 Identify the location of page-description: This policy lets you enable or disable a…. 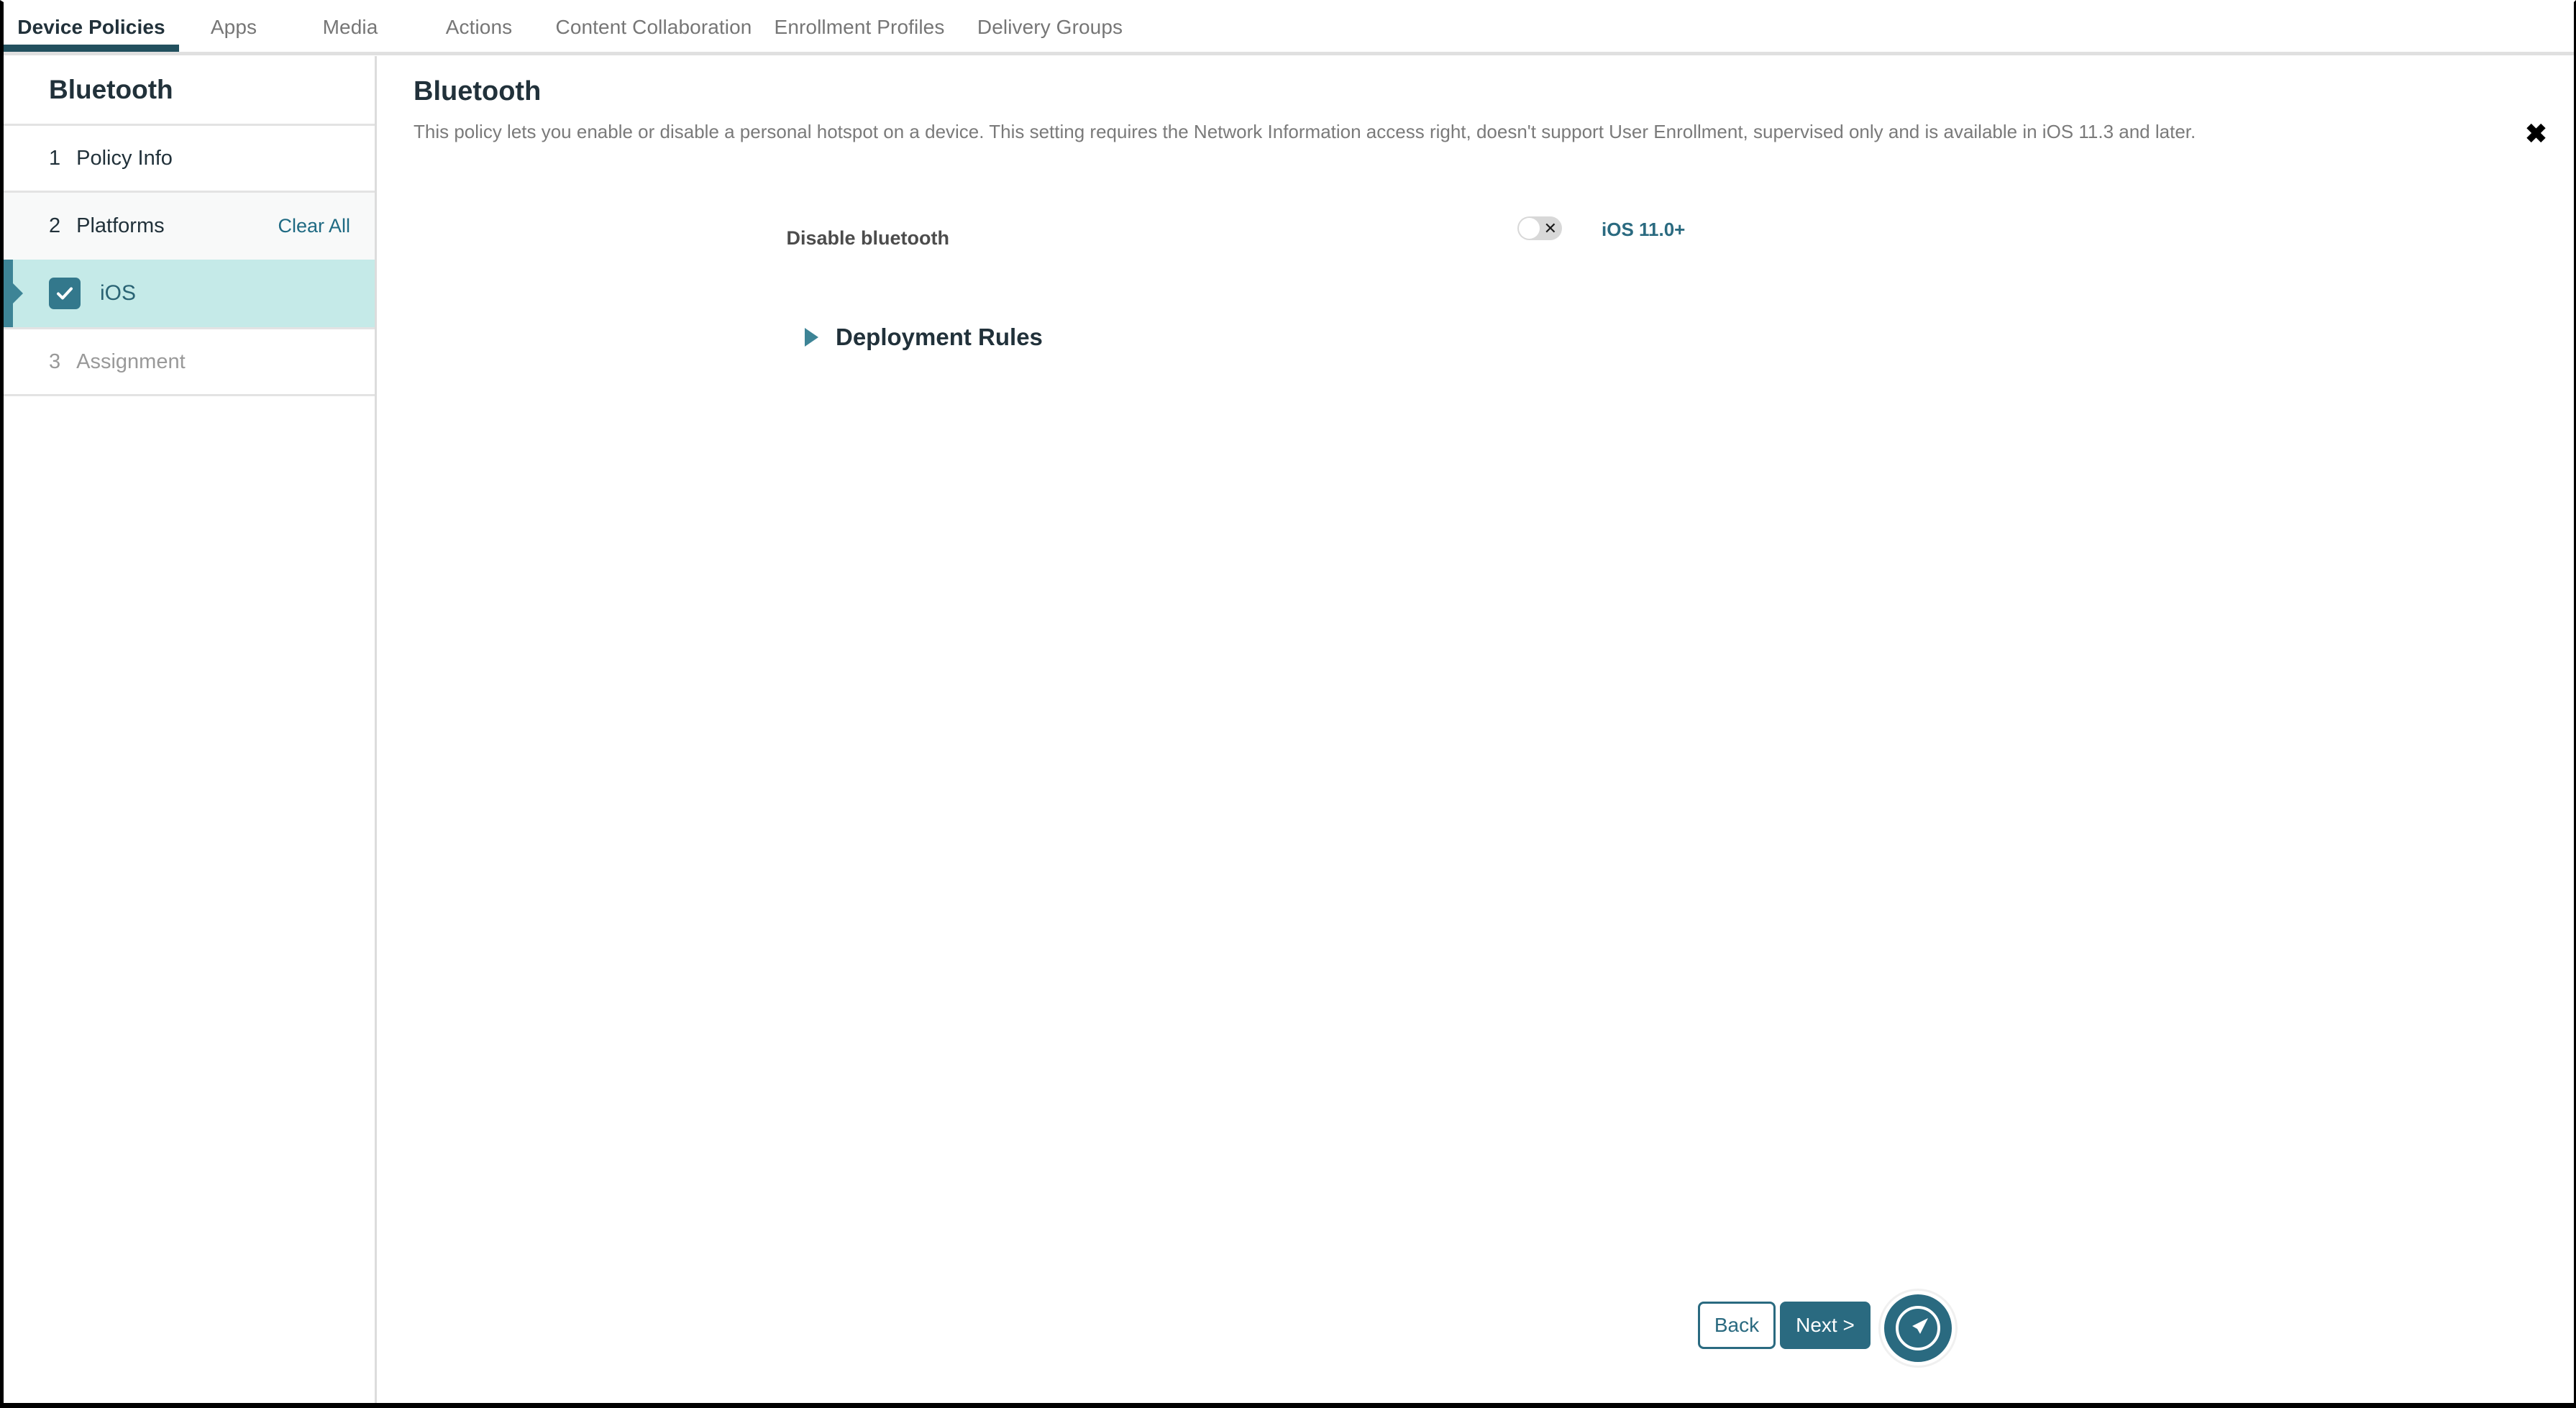
(1305, 131).